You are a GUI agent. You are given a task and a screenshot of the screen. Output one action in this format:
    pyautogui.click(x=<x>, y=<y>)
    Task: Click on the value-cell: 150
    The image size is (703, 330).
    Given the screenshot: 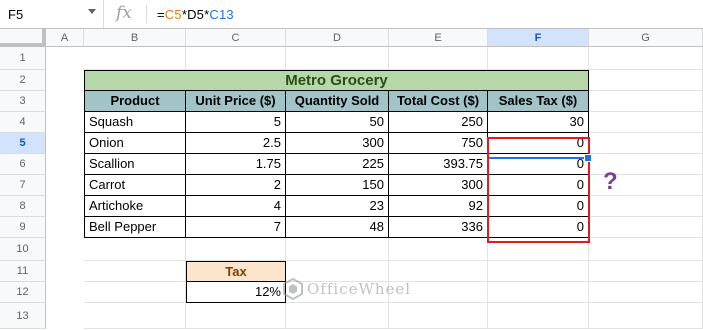 What is the action you would take?
    pyautogui.click(x=337, y=185)
    